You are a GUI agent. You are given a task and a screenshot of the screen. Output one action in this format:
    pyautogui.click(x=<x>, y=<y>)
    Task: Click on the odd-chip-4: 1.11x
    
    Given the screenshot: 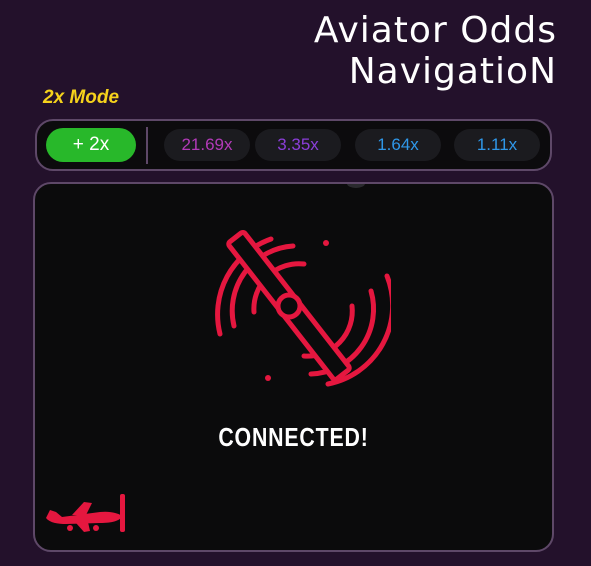 What is the action you would take?
    pyautogui.click(x=497, y=145)
    